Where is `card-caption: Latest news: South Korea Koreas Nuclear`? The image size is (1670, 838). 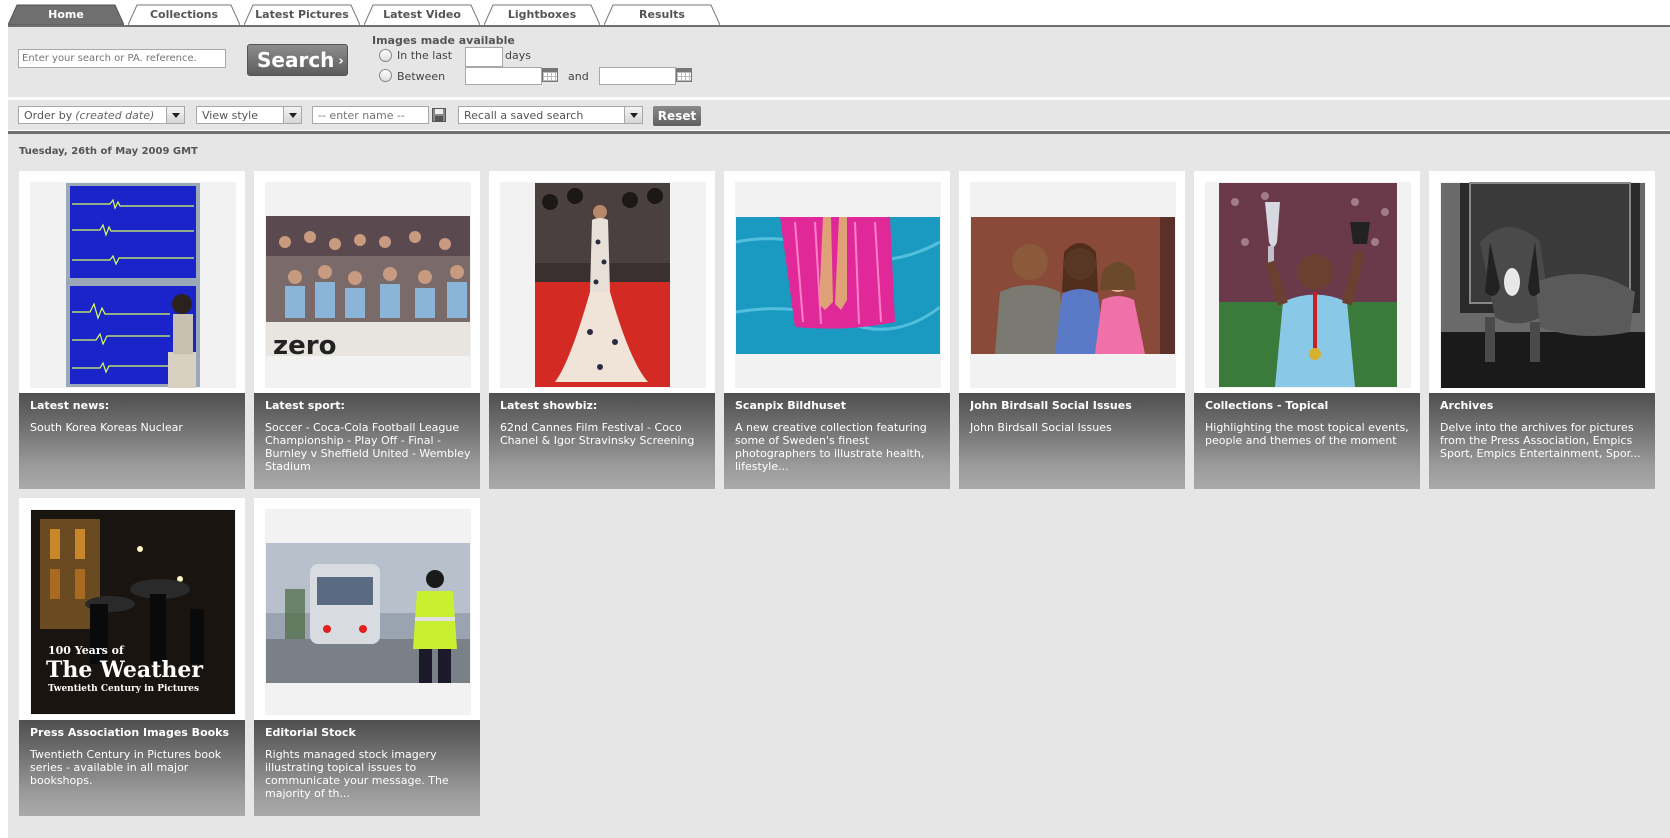 card-caption: Latest news: South Korea Koreas Nuclear is located at coordinates (132, 441).